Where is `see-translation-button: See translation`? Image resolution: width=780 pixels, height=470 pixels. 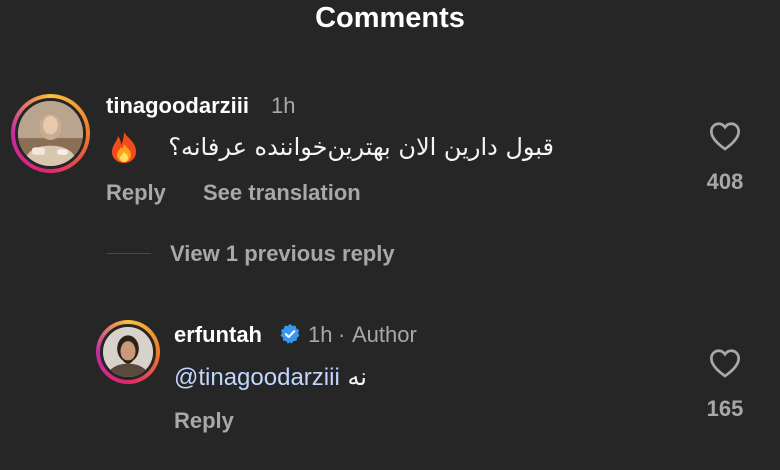 see-translation-button: See translation is located at coordinates (282, 193).